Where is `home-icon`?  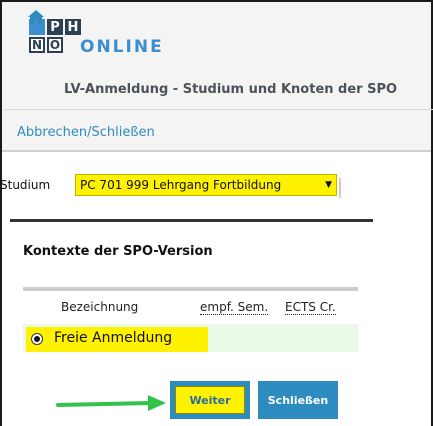
home-icon is located at coordinates (36, 17).